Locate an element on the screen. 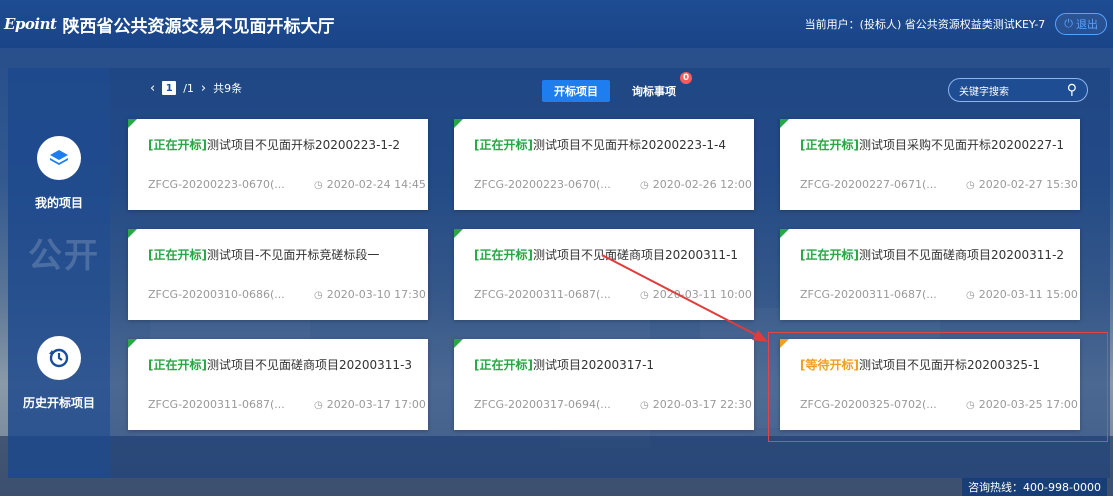 This screenshot has width=1113, height=496. hotline-text: 咨询热线：400-998-0000 is located at coordinates (1034, 487).